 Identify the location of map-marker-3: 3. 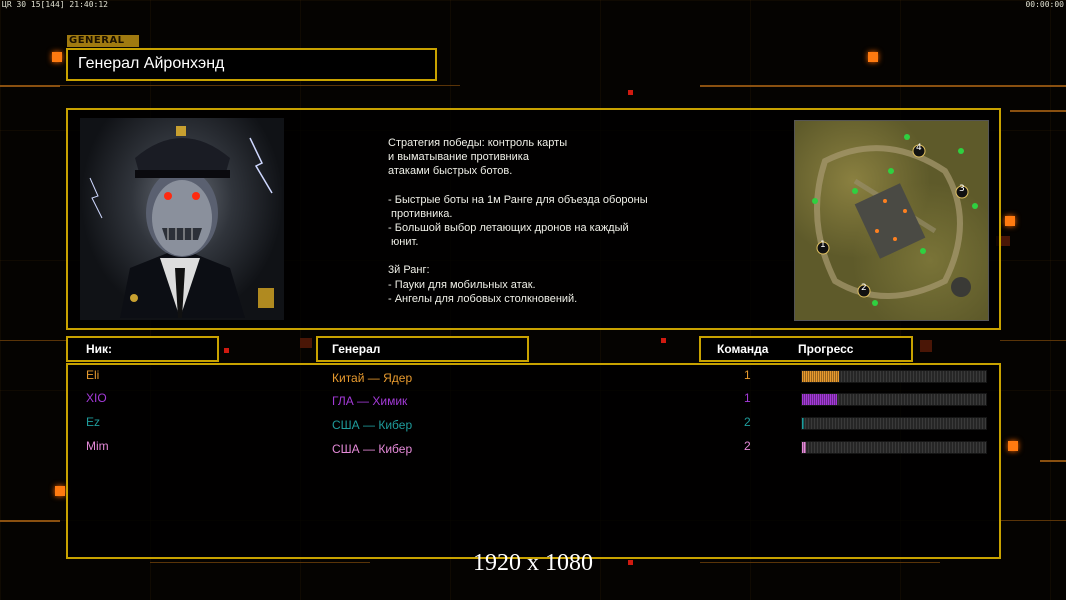
(962, 193).